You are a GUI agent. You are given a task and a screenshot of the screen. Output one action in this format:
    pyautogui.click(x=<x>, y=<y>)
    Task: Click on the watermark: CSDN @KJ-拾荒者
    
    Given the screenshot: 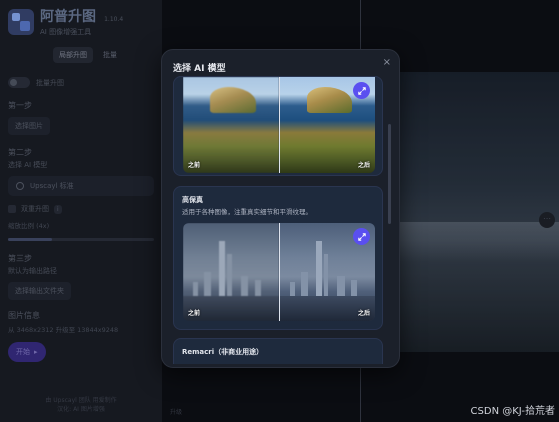 What is the action you would take?
    pyautogui.click(x=512, y=411)
    